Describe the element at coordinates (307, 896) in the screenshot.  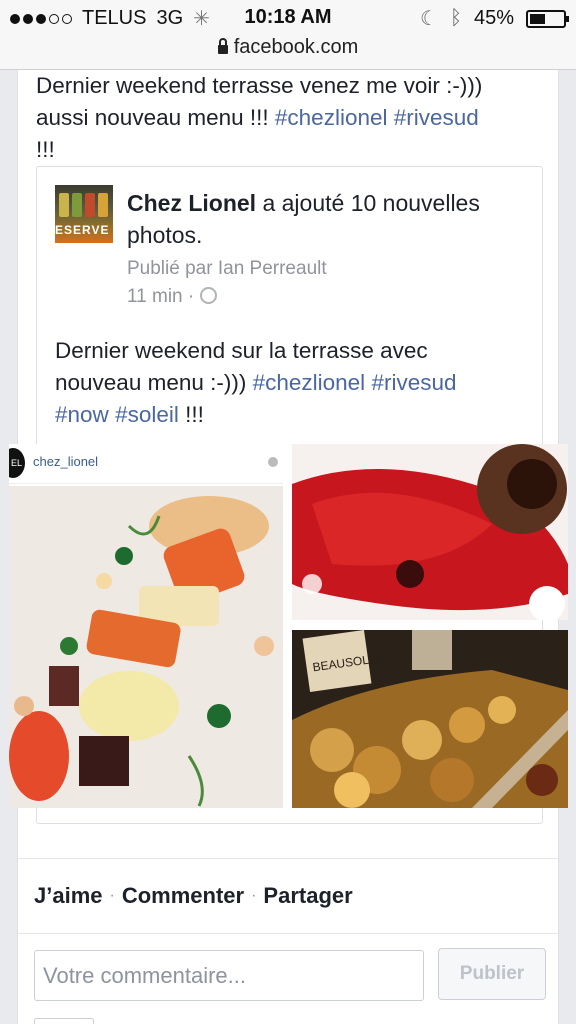
I see `share-link: Partager` at that location.